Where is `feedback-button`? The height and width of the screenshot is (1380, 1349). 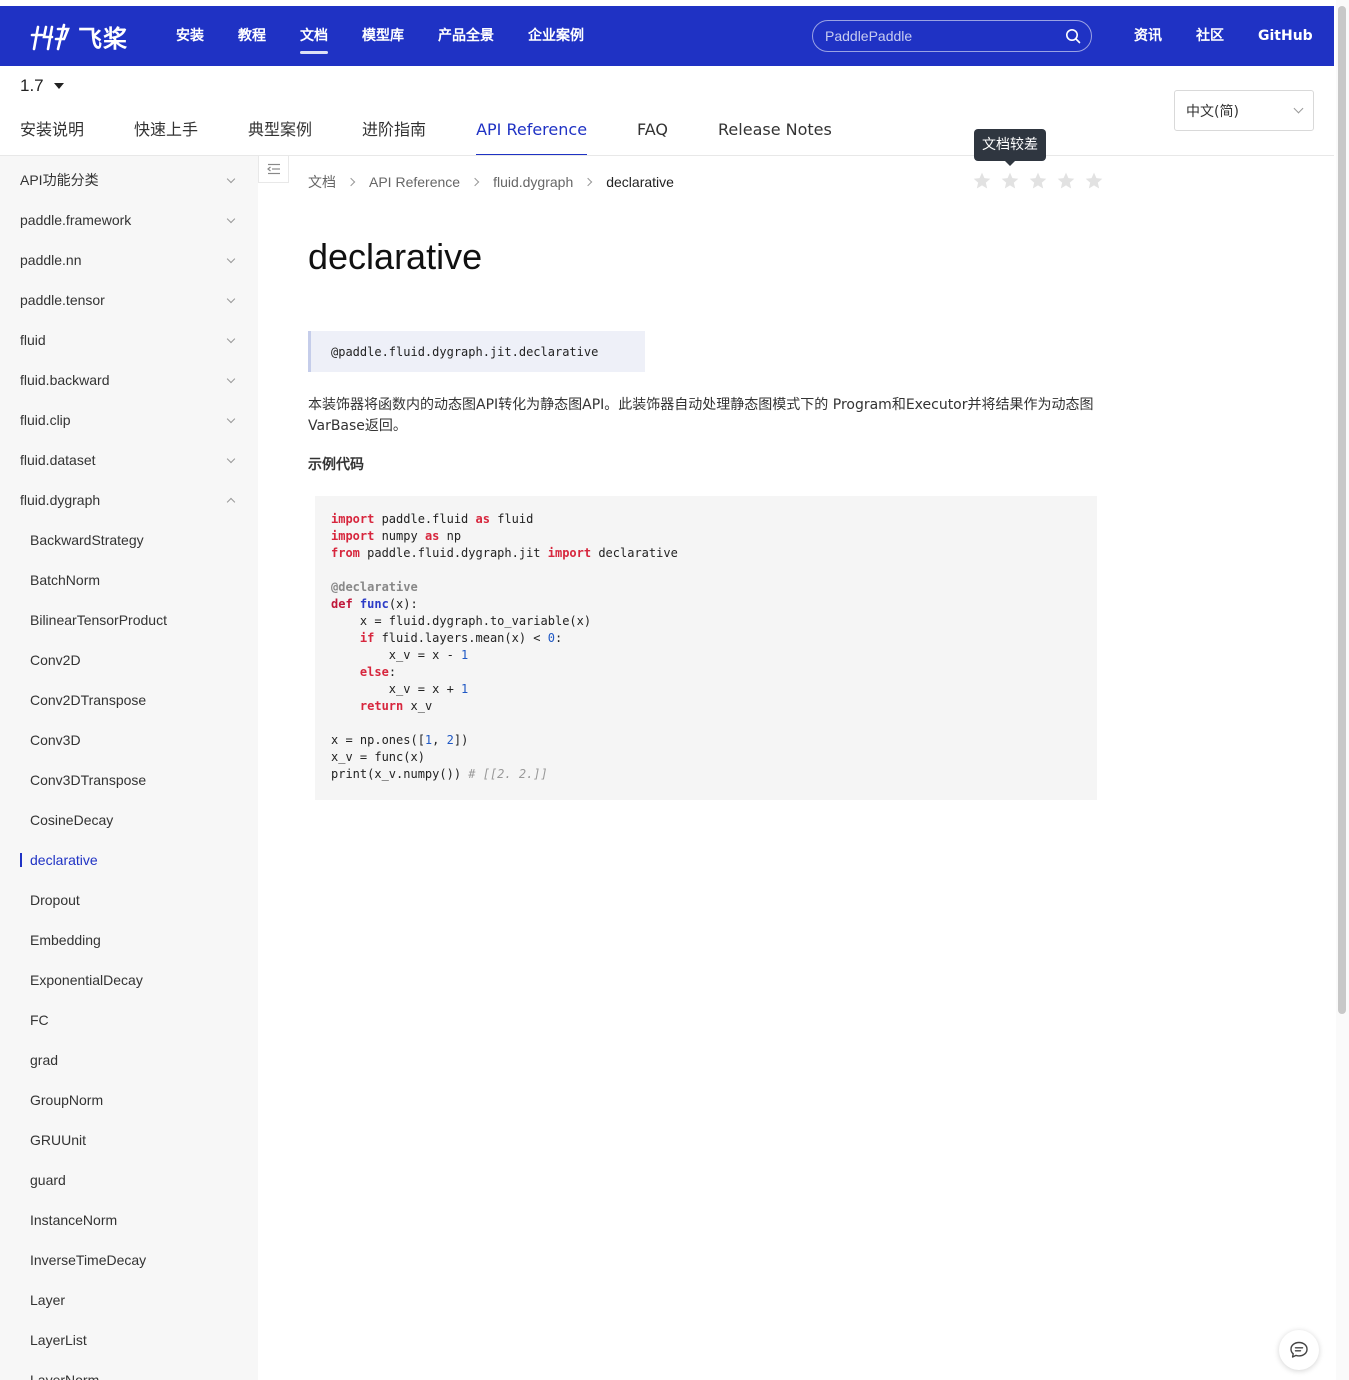 feedback-button is located at coordinates (1299, 1350).